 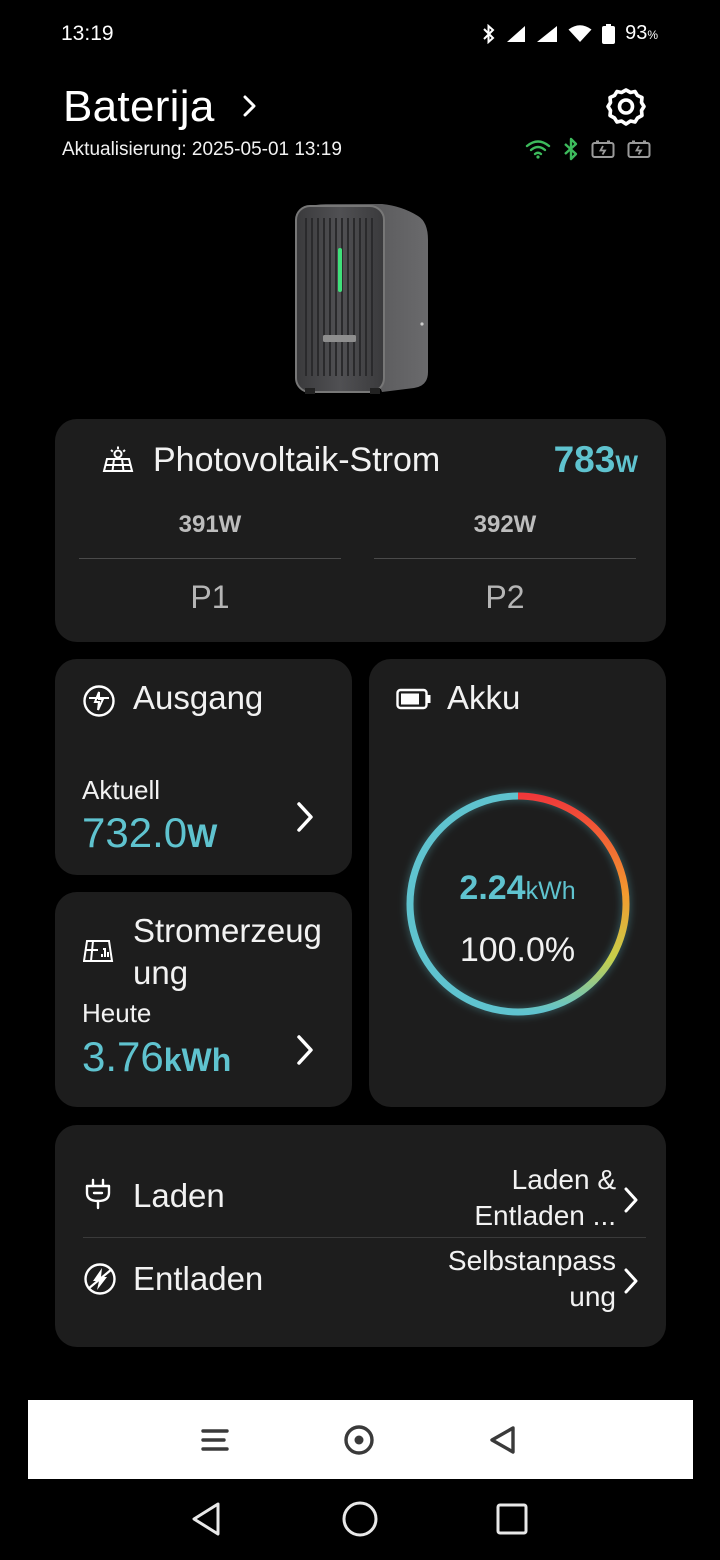 What do you see at coordinates (595, 459) in the screenshot?
I see `pv-total-power: 783W` at bounding box center [595, 459].